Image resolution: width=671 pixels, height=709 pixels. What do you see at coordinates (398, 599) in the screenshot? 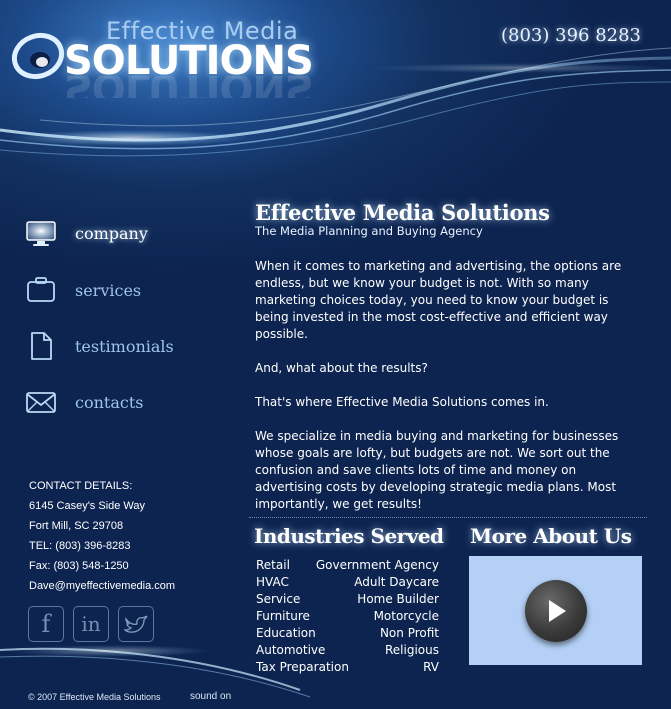
I see `industry-item: Home Builder` at bounding box center [398, 599].